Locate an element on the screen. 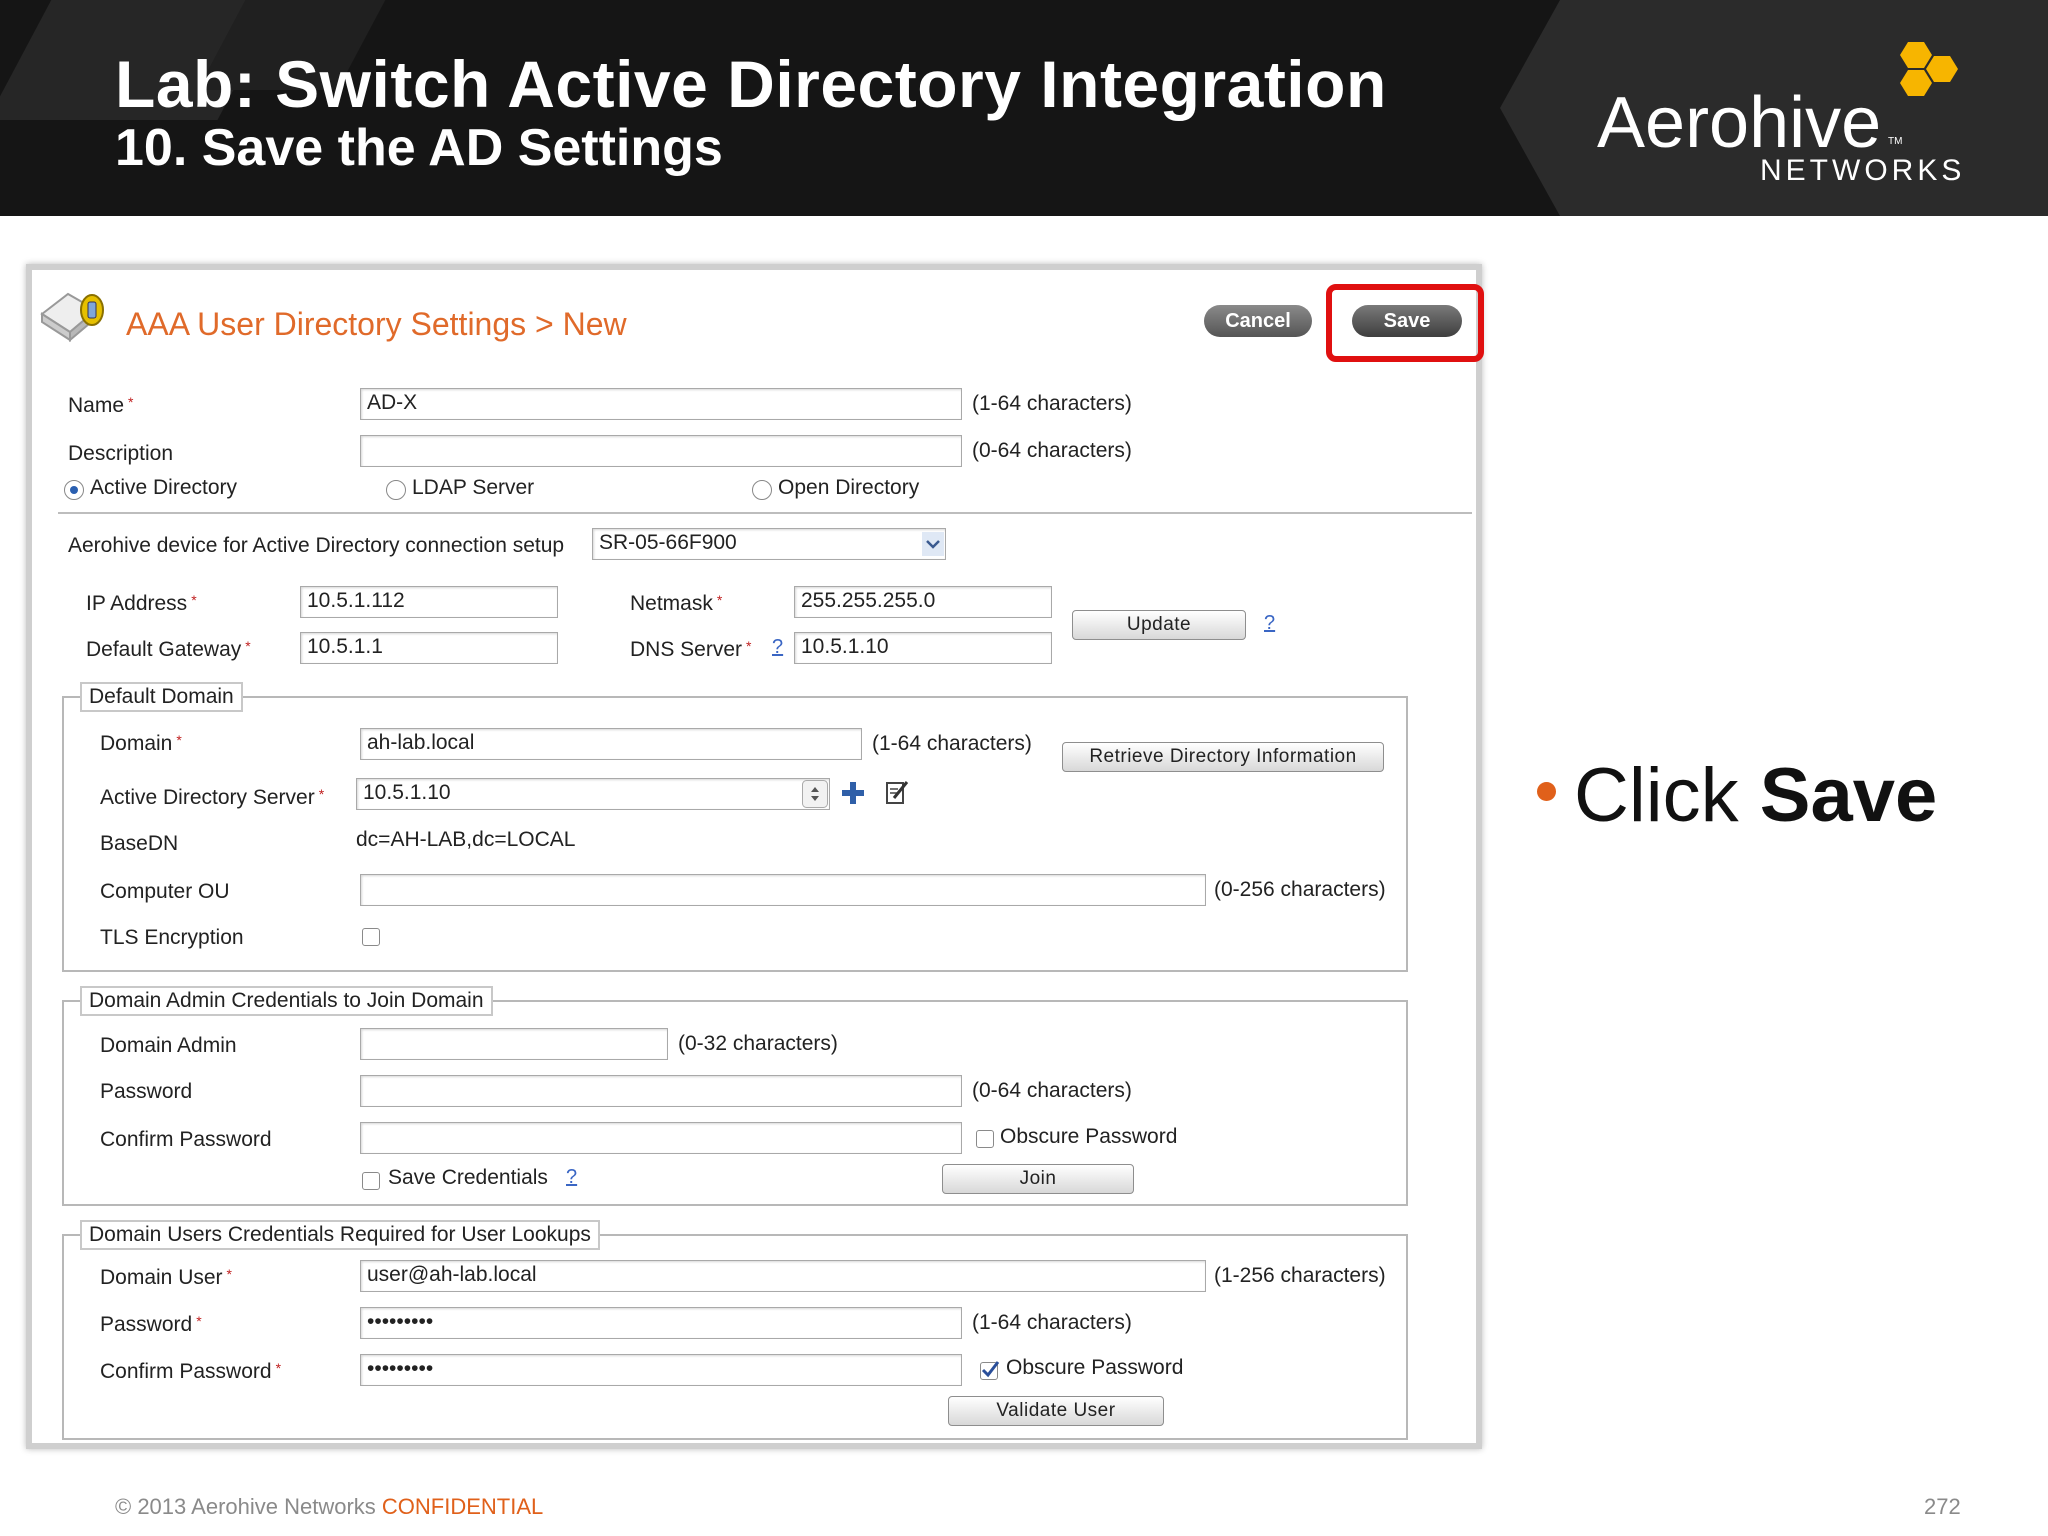 The width and height of the screenshot is (2048, 1536). checkmark-icon is located at coordinates (990, 1369).